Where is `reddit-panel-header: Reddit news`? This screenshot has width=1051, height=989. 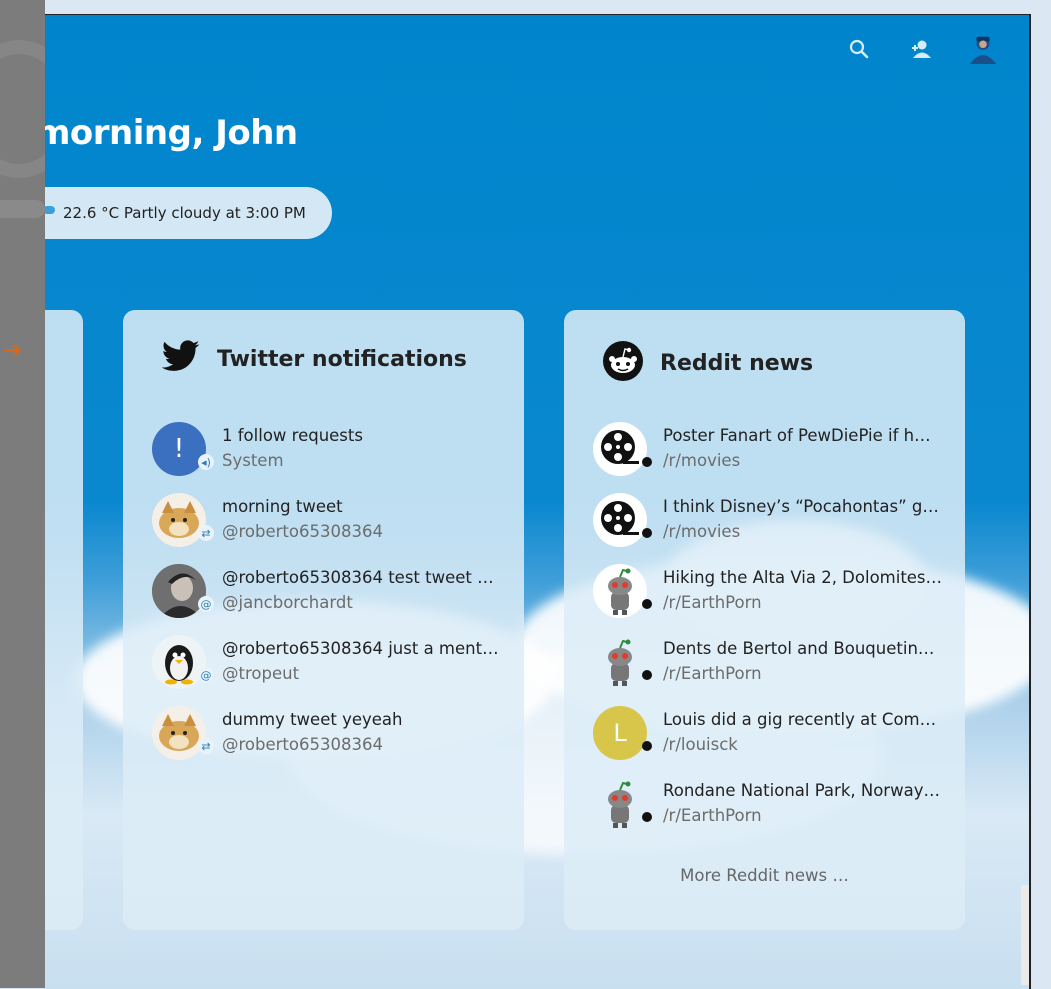 reddit-panel-header: Reddit news is located at coordinates (707, 363).